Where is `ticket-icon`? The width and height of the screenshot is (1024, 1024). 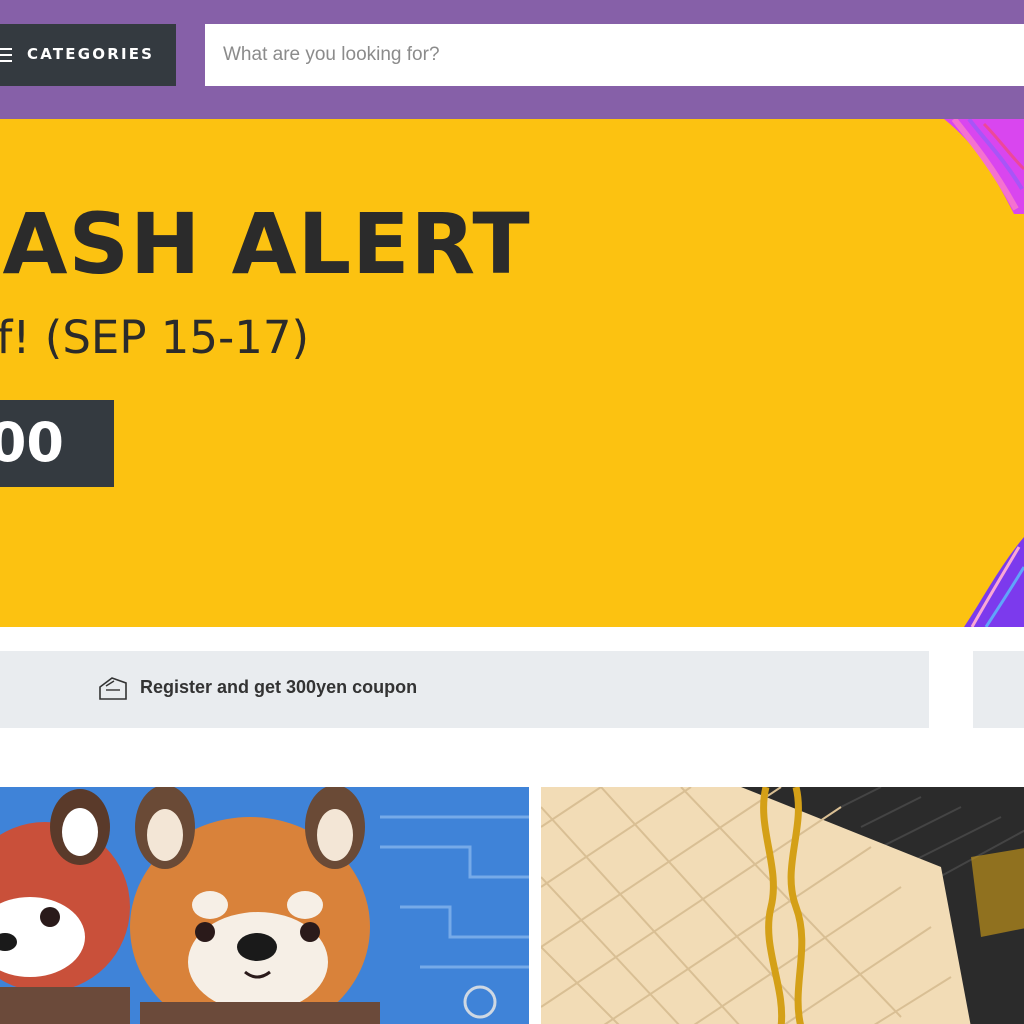
ticket-icon is located at coordinates (113, 688).